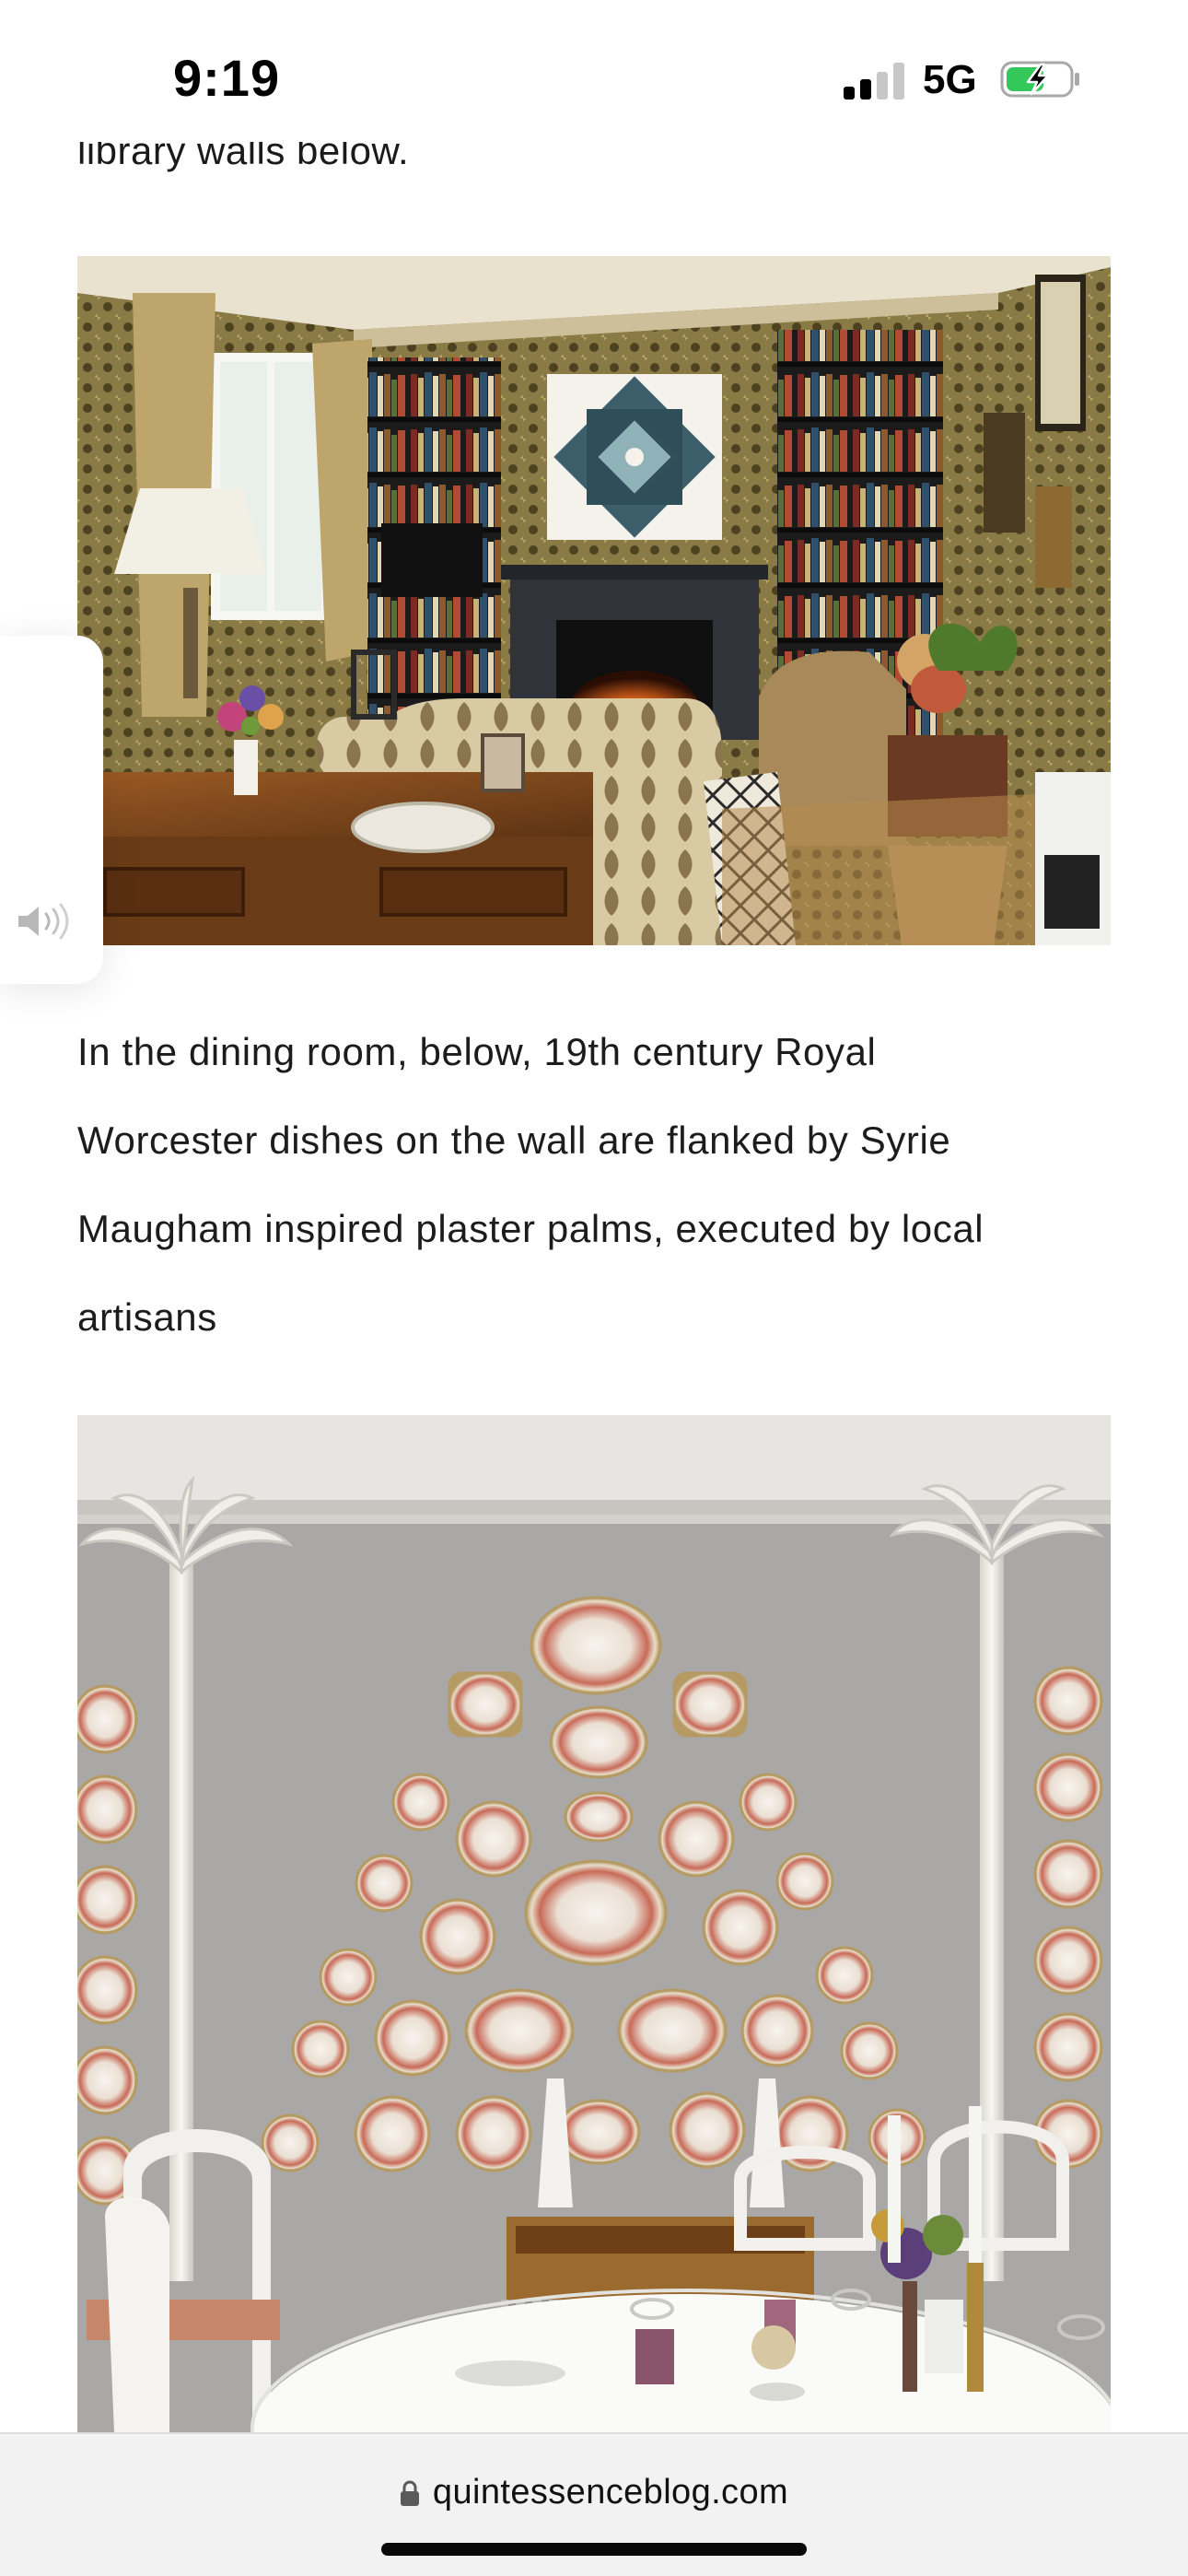 The height and width of the screenshot is (2576, 1188). What do you see at coordinates (1039, 79) in the screenshot?
I see `battery-charging-icon` at bounding box center [1039, 79].